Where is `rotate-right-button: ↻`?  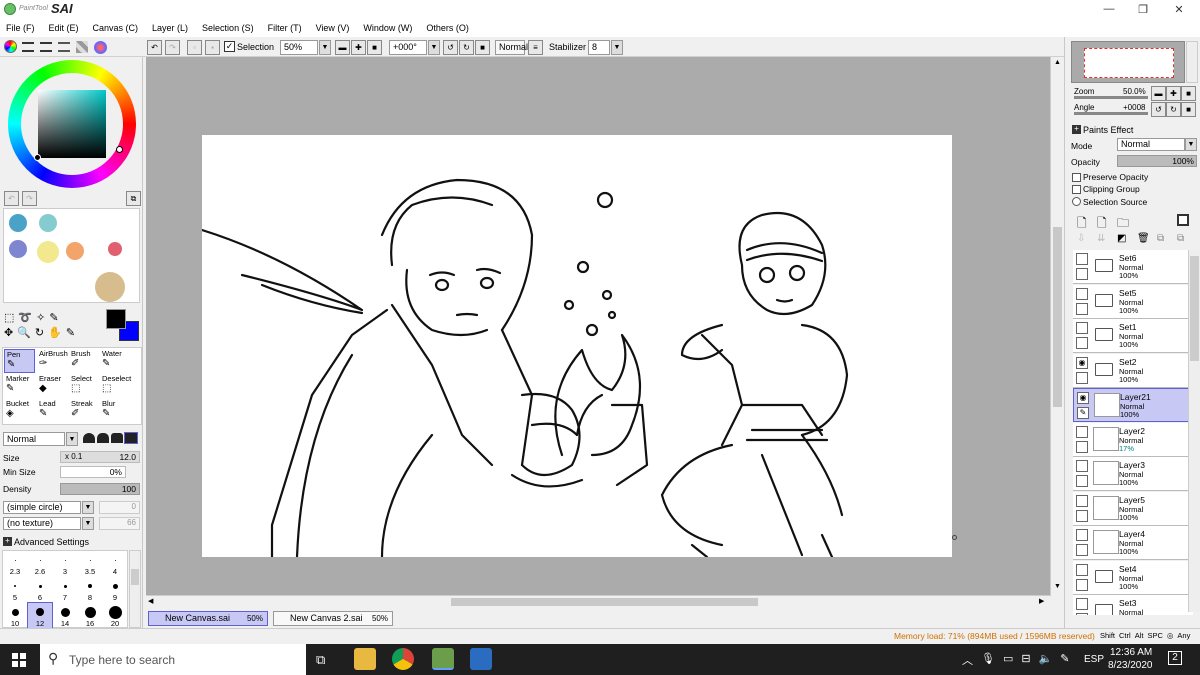 rotate-right-button: ↻ is located at coordinates (466, 47).